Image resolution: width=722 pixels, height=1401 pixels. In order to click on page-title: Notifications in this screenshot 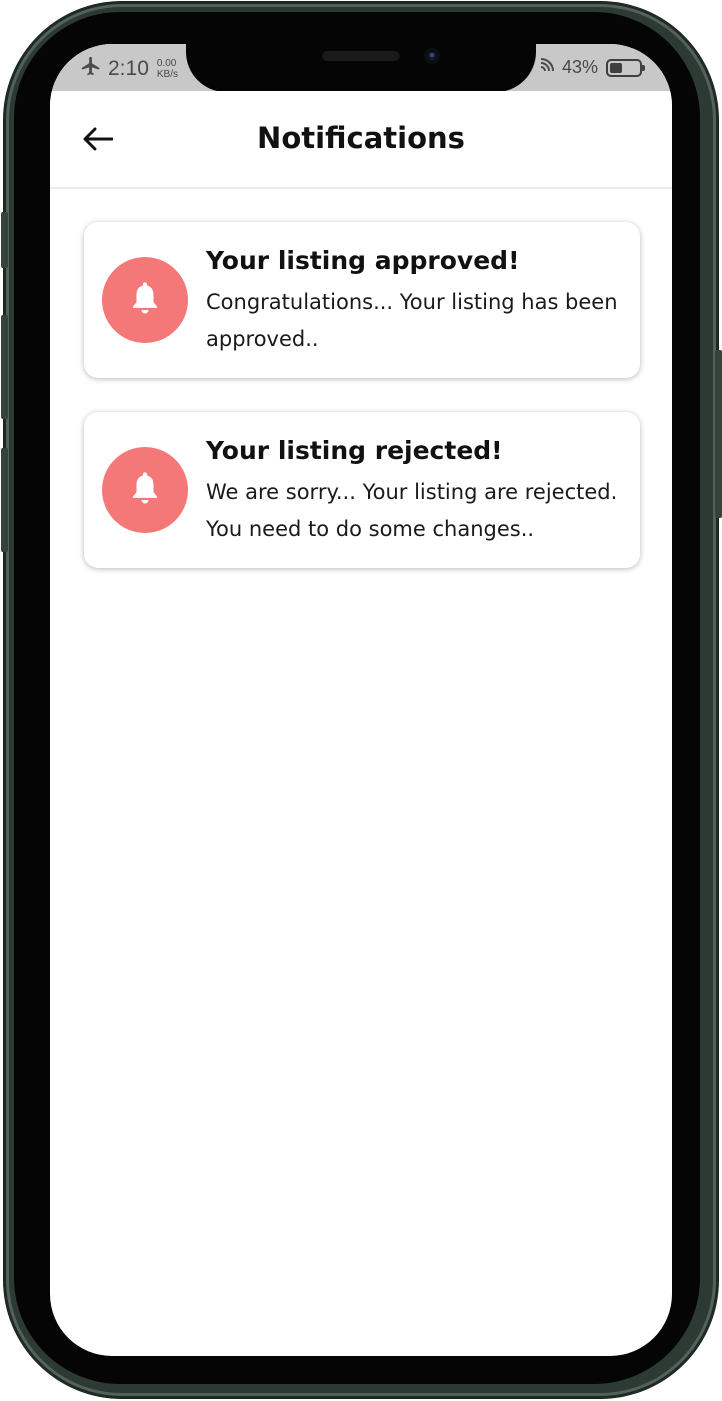, I will do `click(361, 138)`.